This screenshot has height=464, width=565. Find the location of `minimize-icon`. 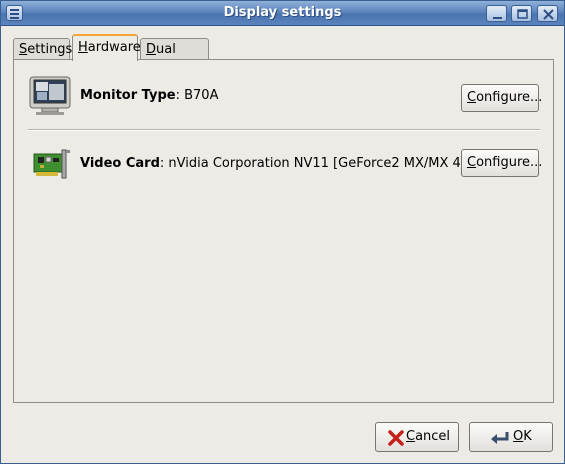

minimize-icon is located at coordinates (496, 13).